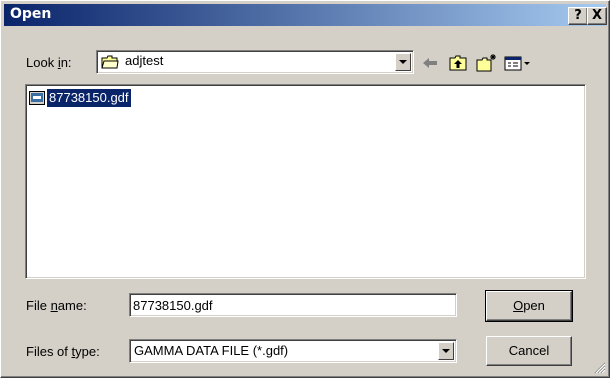 Image resolution: width=610 pixels, height=378 pixels. Describe the element at coordinates (600, 368) in the screenshot. I see `resize-grip-icon` at that location.